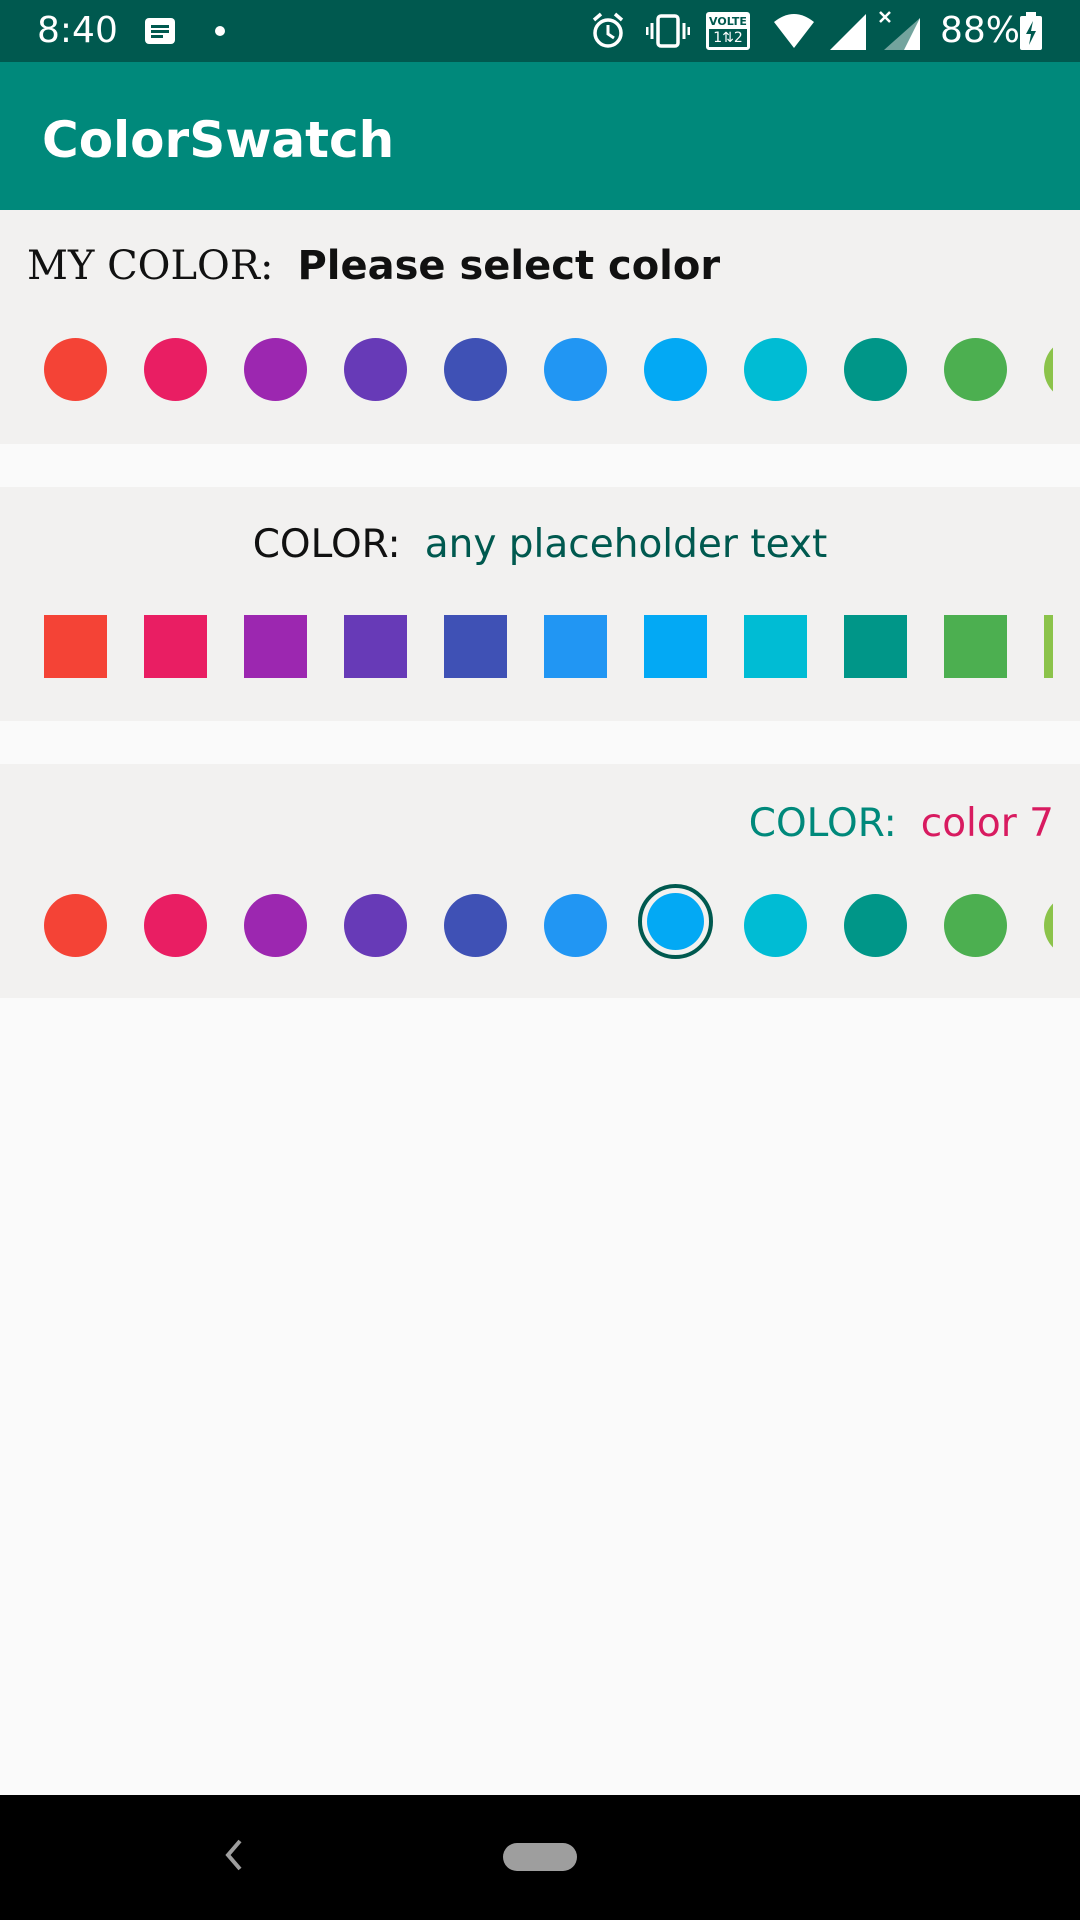  I want to click on app-title: ColorSwatch, so click(218, 140).